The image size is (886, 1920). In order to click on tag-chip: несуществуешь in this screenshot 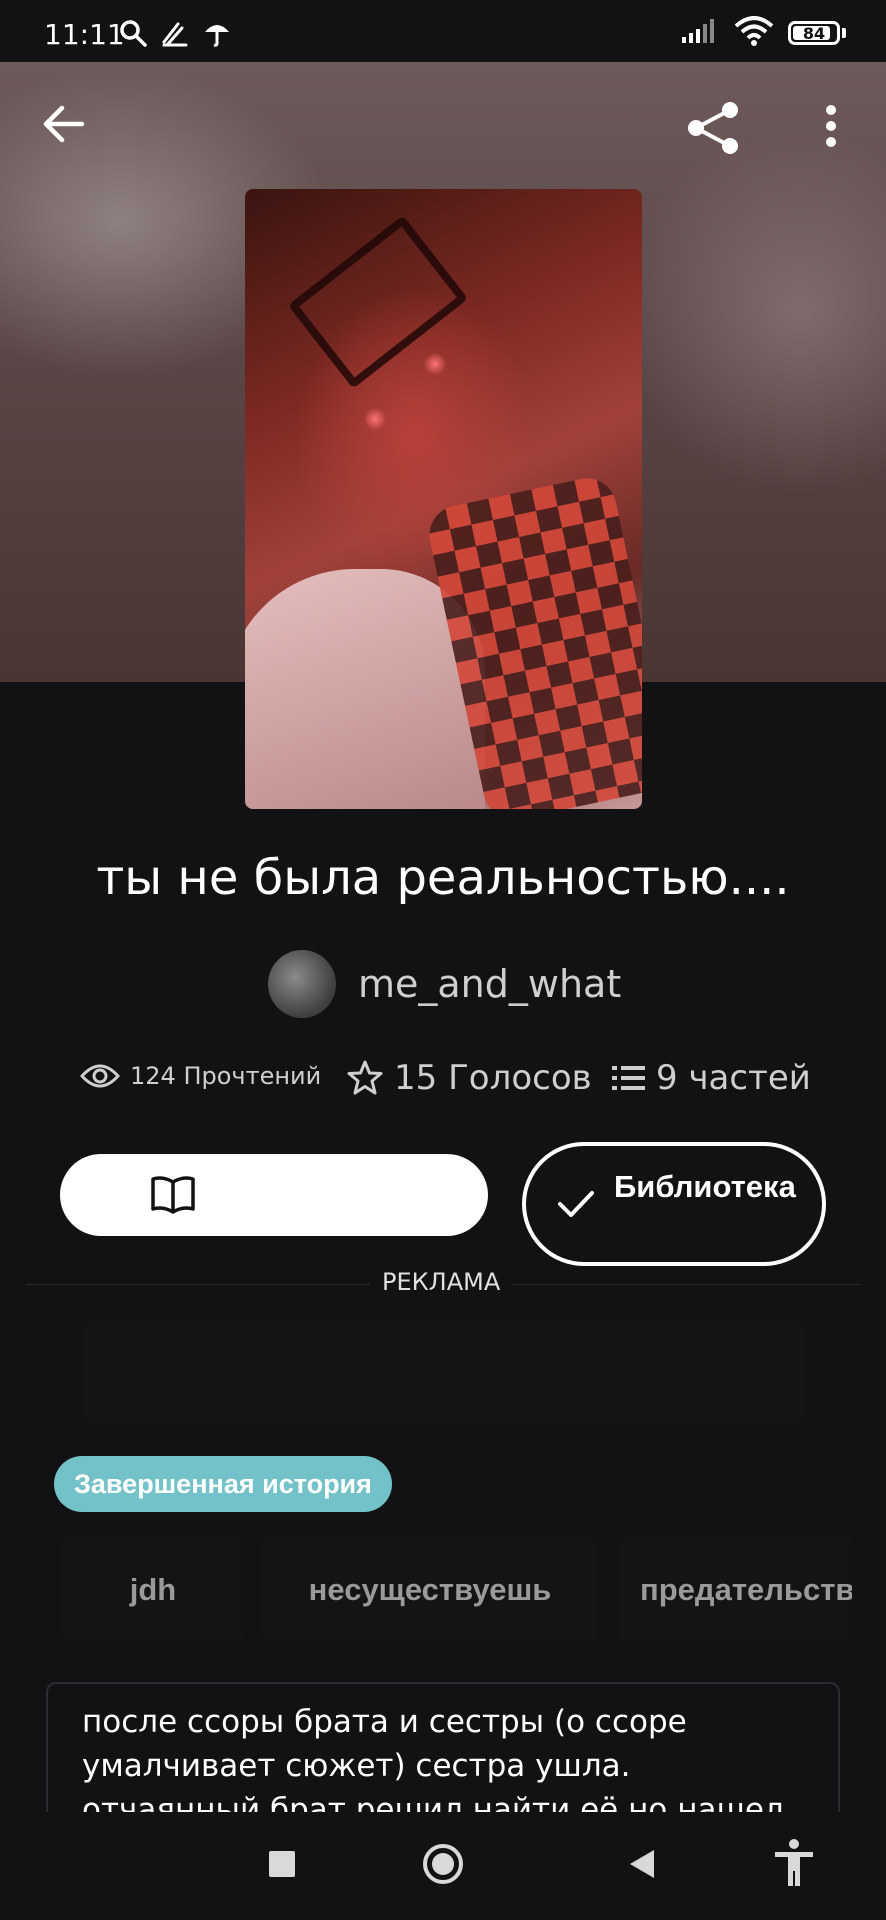, I will do `click(430, 1590)`.